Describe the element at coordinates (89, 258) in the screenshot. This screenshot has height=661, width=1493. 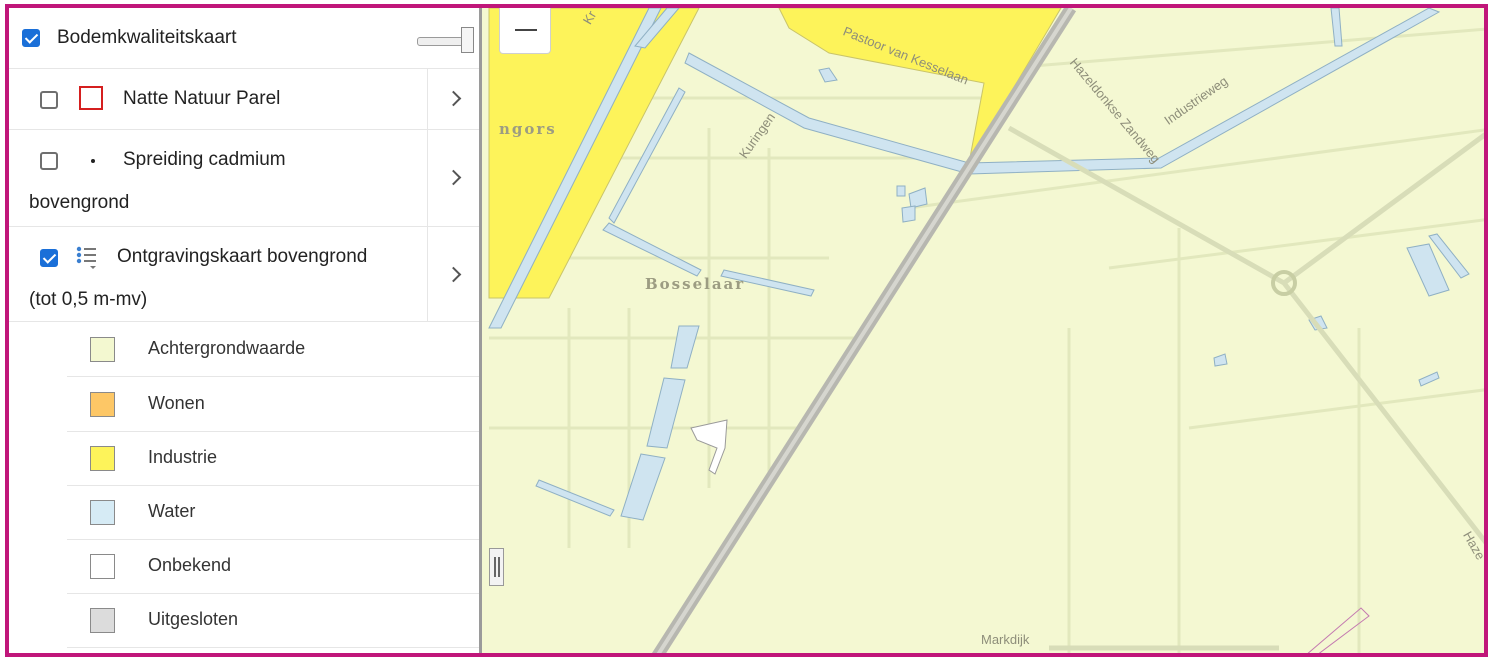
I see `legend-list-icon` at that location.